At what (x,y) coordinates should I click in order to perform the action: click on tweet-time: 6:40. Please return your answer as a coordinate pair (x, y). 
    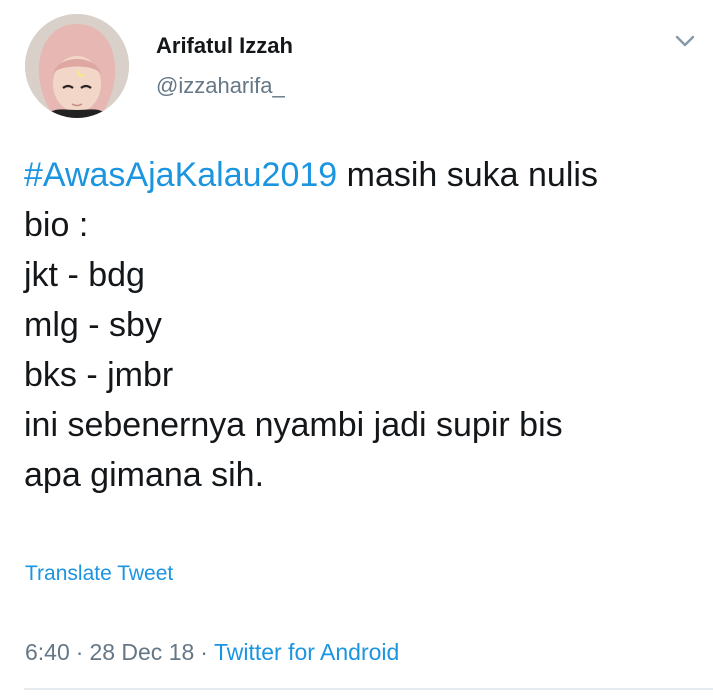
    Looking at the image, I should click on (47, 652).